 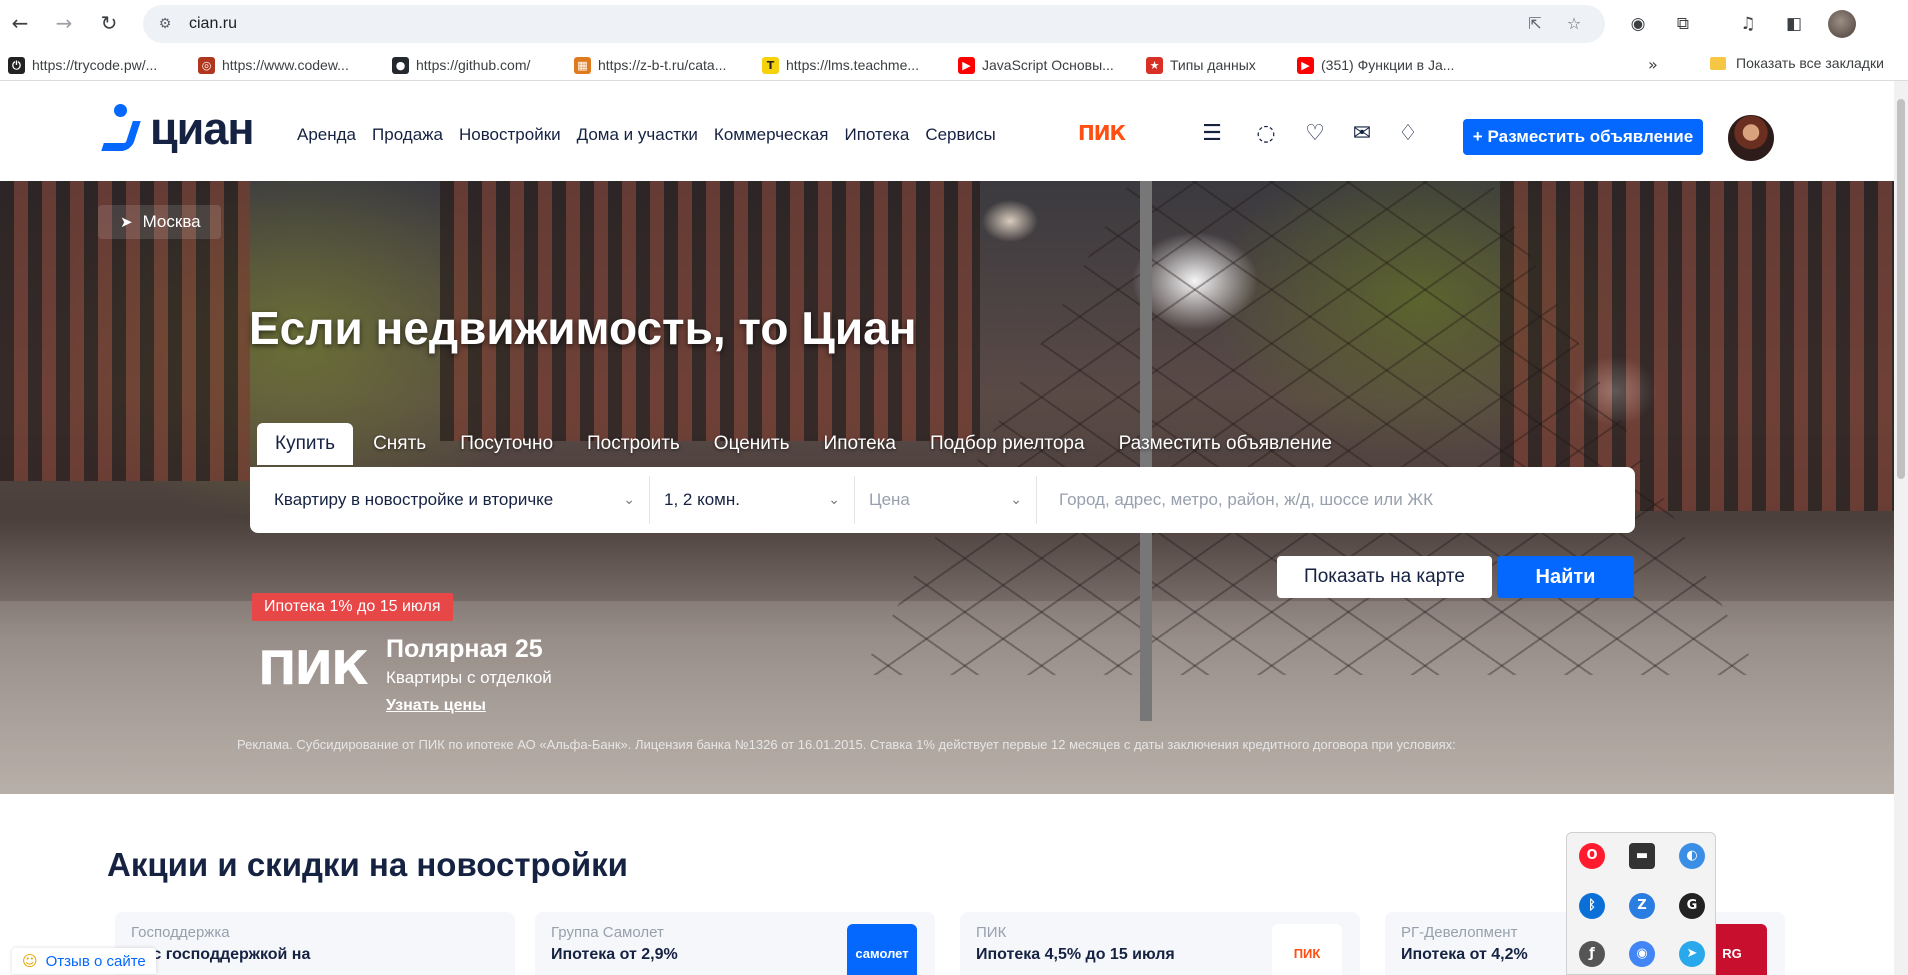 What do you see at coordinates (960, 135) in the screenshot?
I see `nav-item: Сервисы` at bounding box center [960, 135].